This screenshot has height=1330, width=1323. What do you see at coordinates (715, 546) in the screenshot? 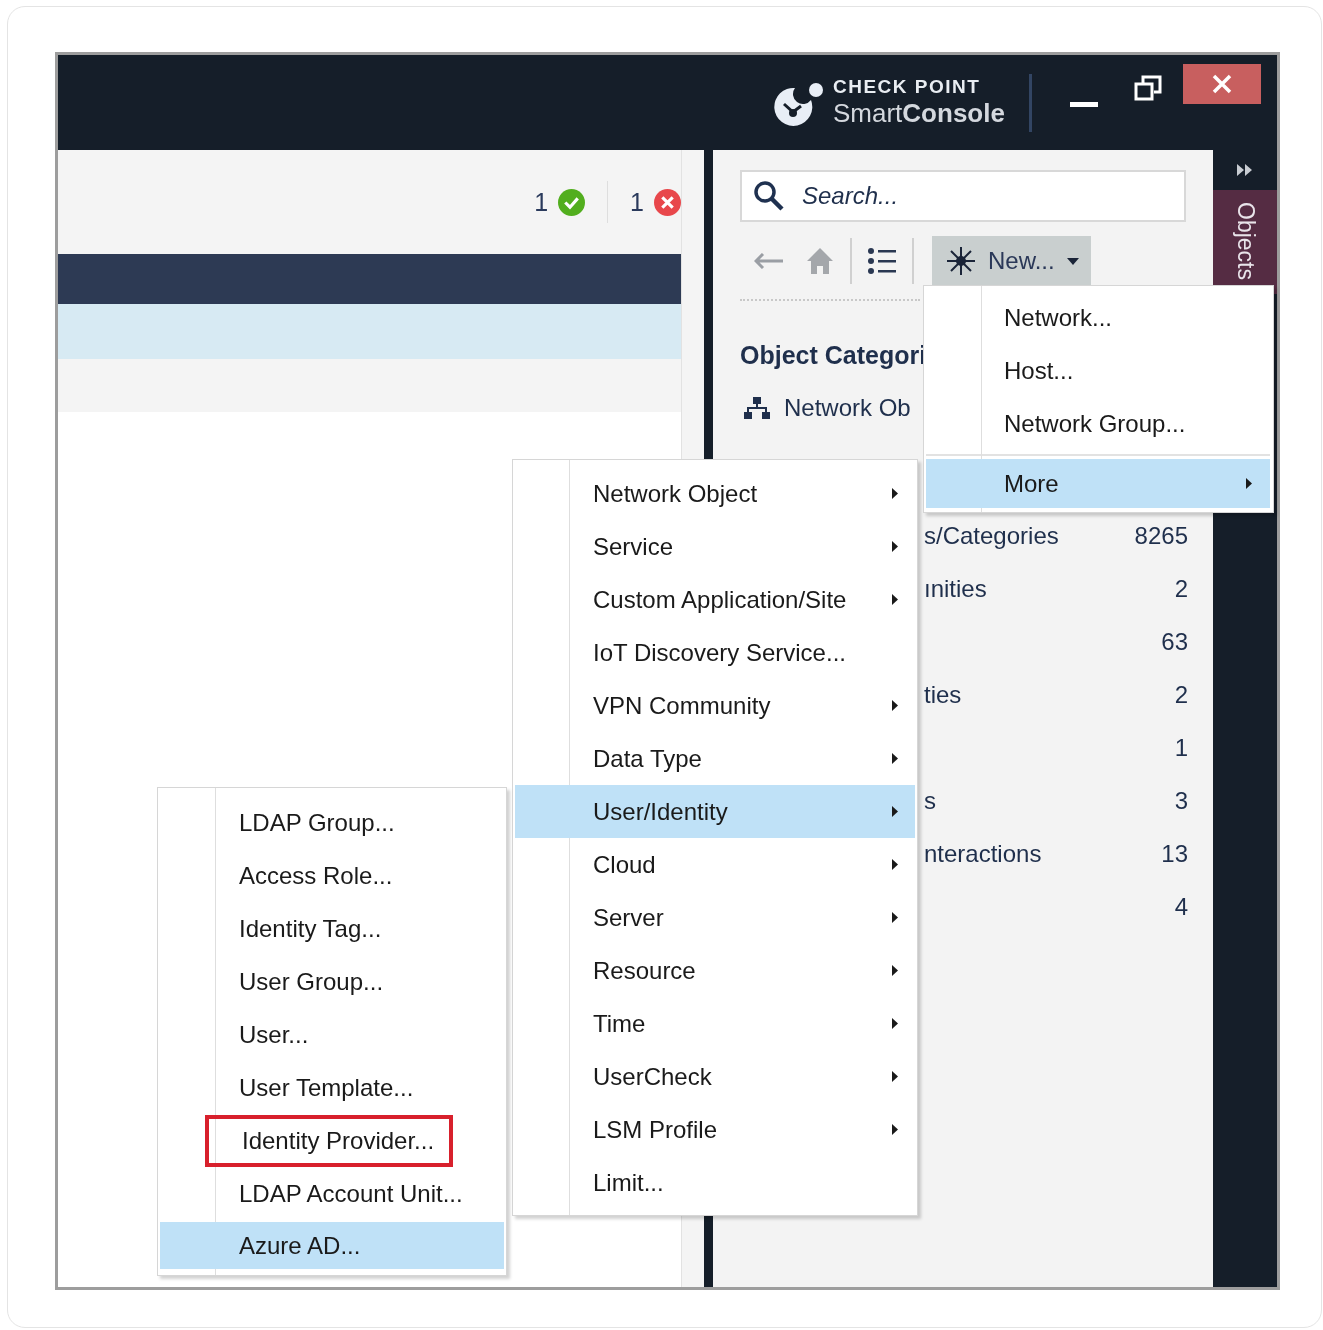
I see `menu-item: Service` at bounding box center [715, 546].